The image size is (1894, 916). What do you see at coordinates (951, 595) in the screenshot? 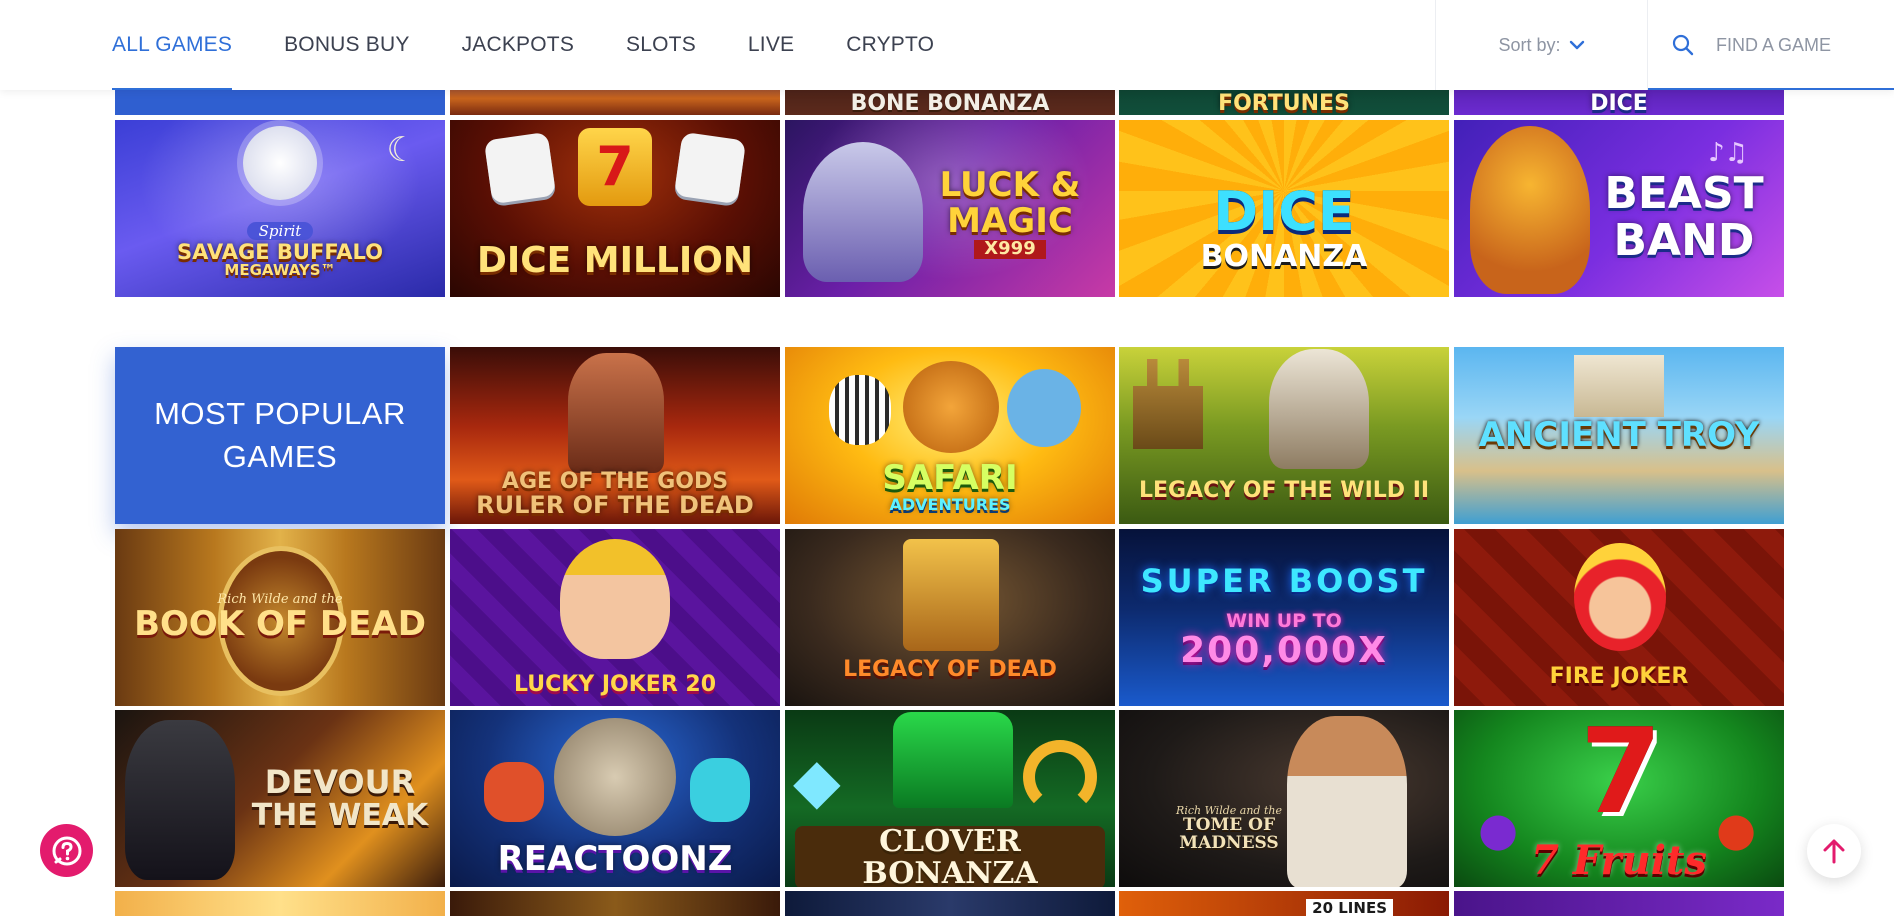
I see `tomb-icon` at bounding box center [951, 595].